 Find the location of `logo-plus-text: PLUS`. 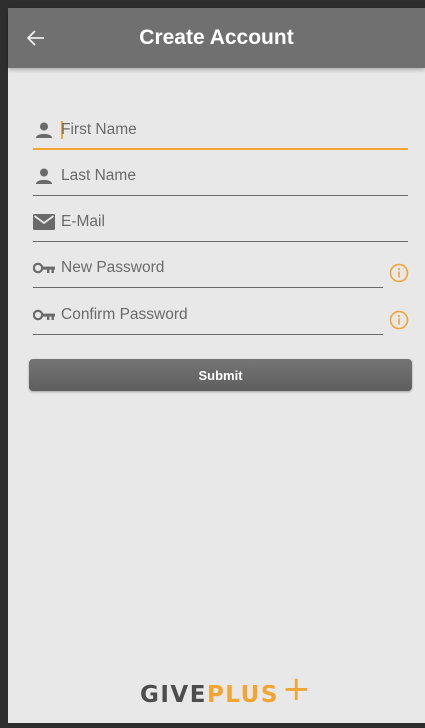

logo-plus-text: PLUS is located at coordinates (242, 695).